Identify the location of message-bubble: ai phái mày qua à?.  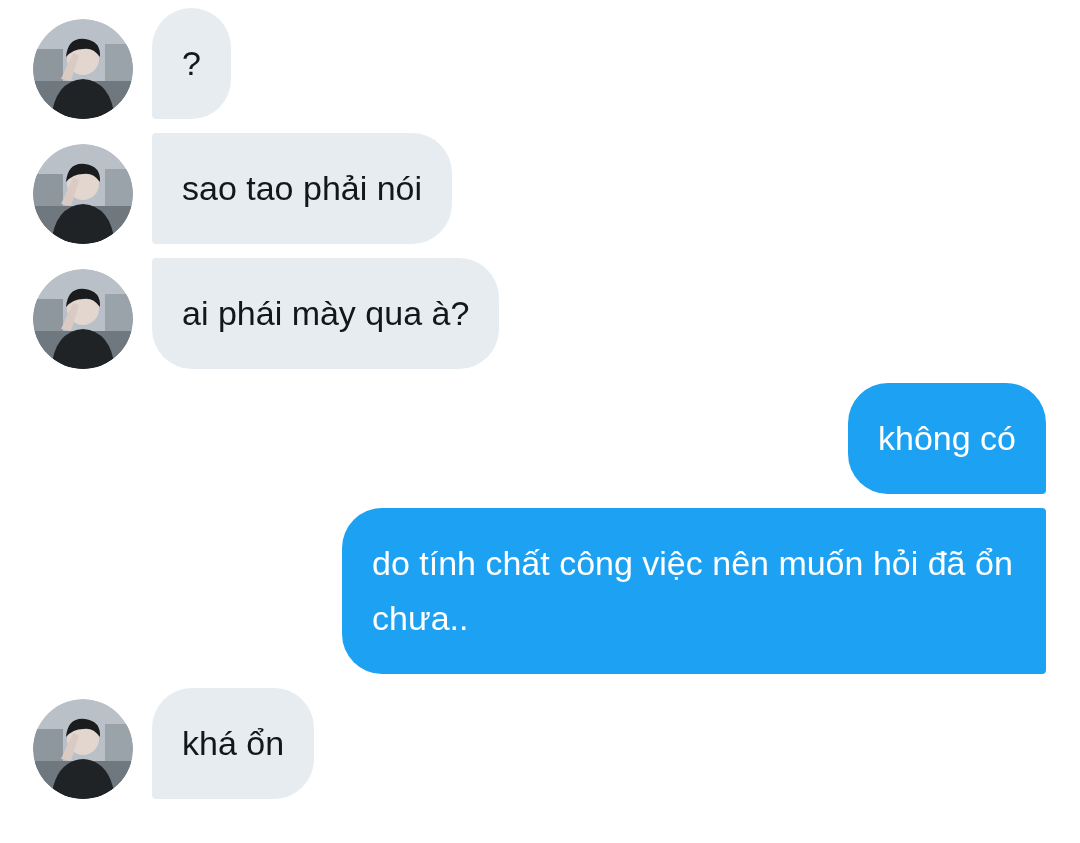
(326, 313).